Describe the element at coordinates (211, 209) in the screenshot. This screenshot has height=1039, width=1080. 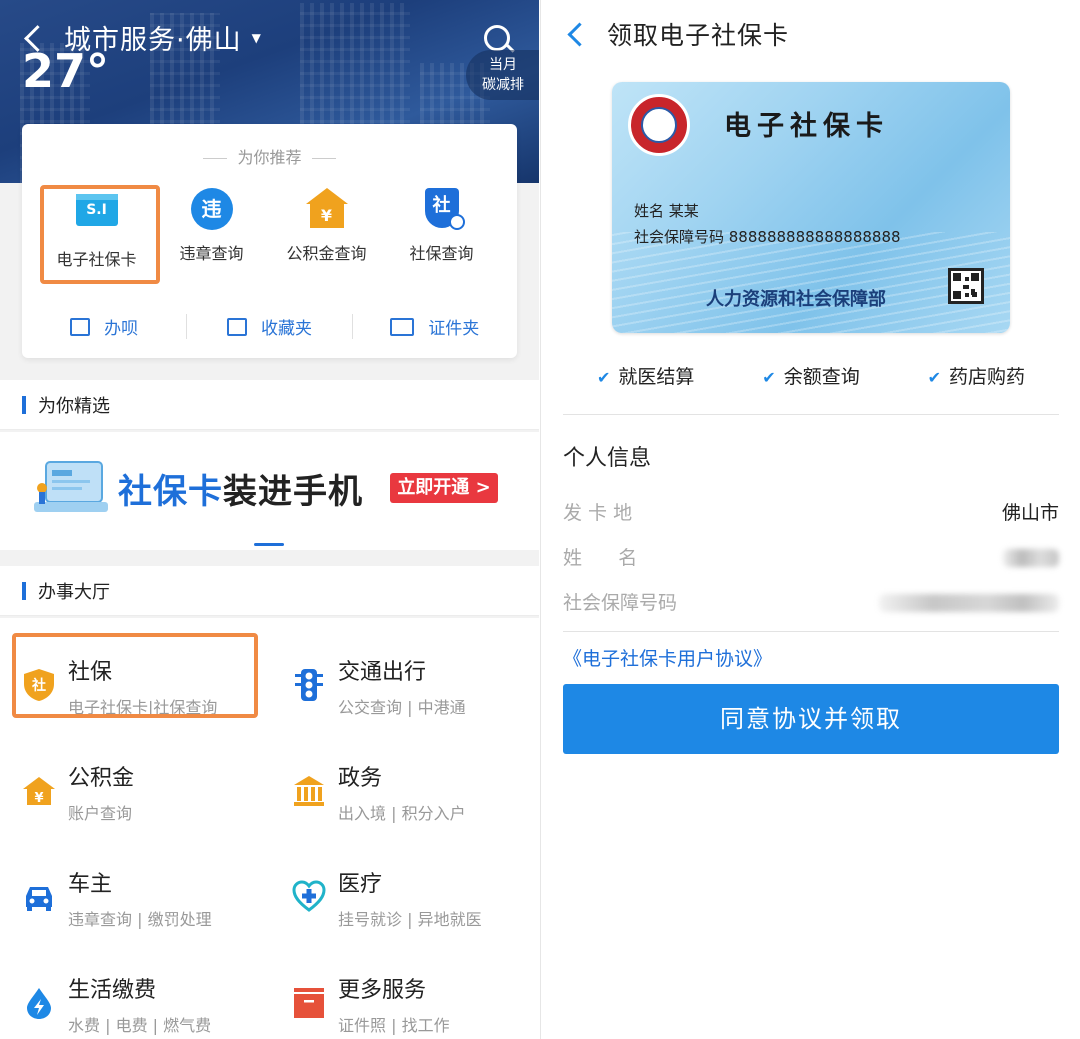
I see `violation-icon: 违` at that location.